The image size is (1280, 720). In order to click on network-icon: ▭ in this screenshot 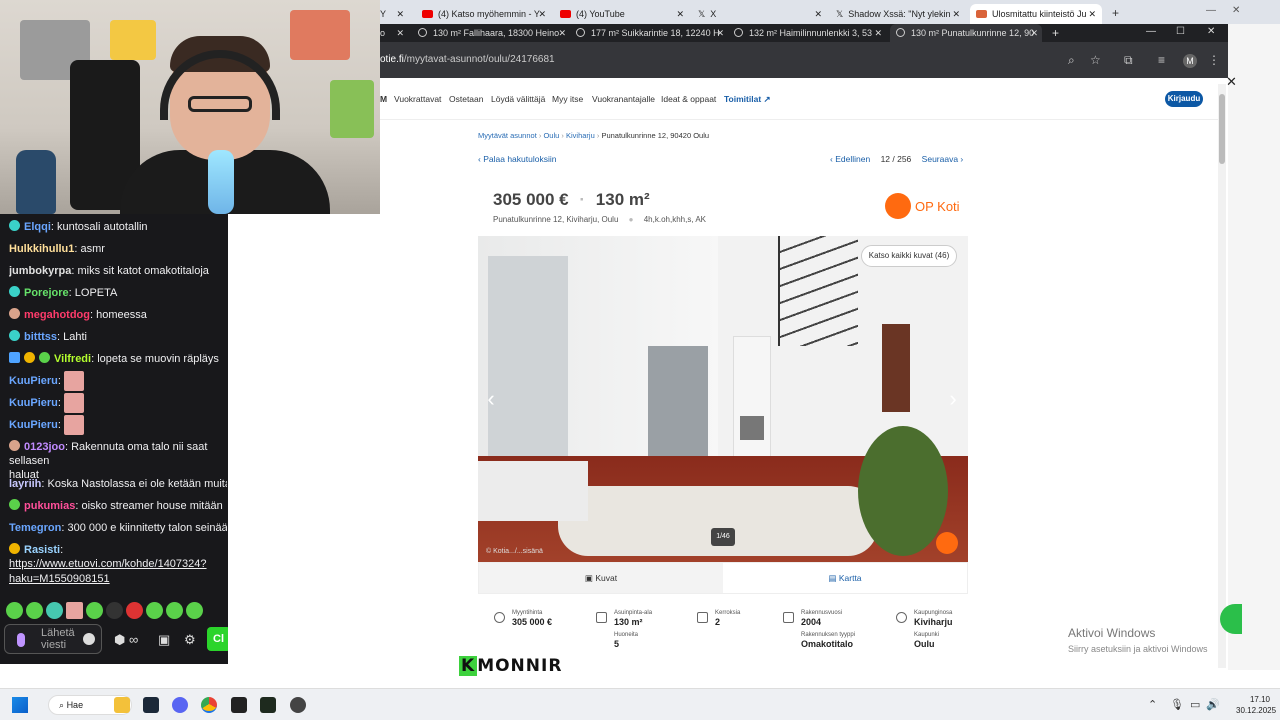, I will do `click(1195, 704)`.